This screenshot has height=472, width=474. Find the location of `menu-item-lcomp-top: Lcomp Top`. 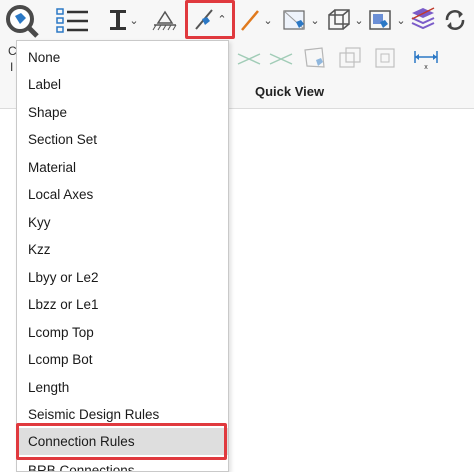

menu-item-lcomp-top: Lcomp Top is located at coordinates (122, 332).